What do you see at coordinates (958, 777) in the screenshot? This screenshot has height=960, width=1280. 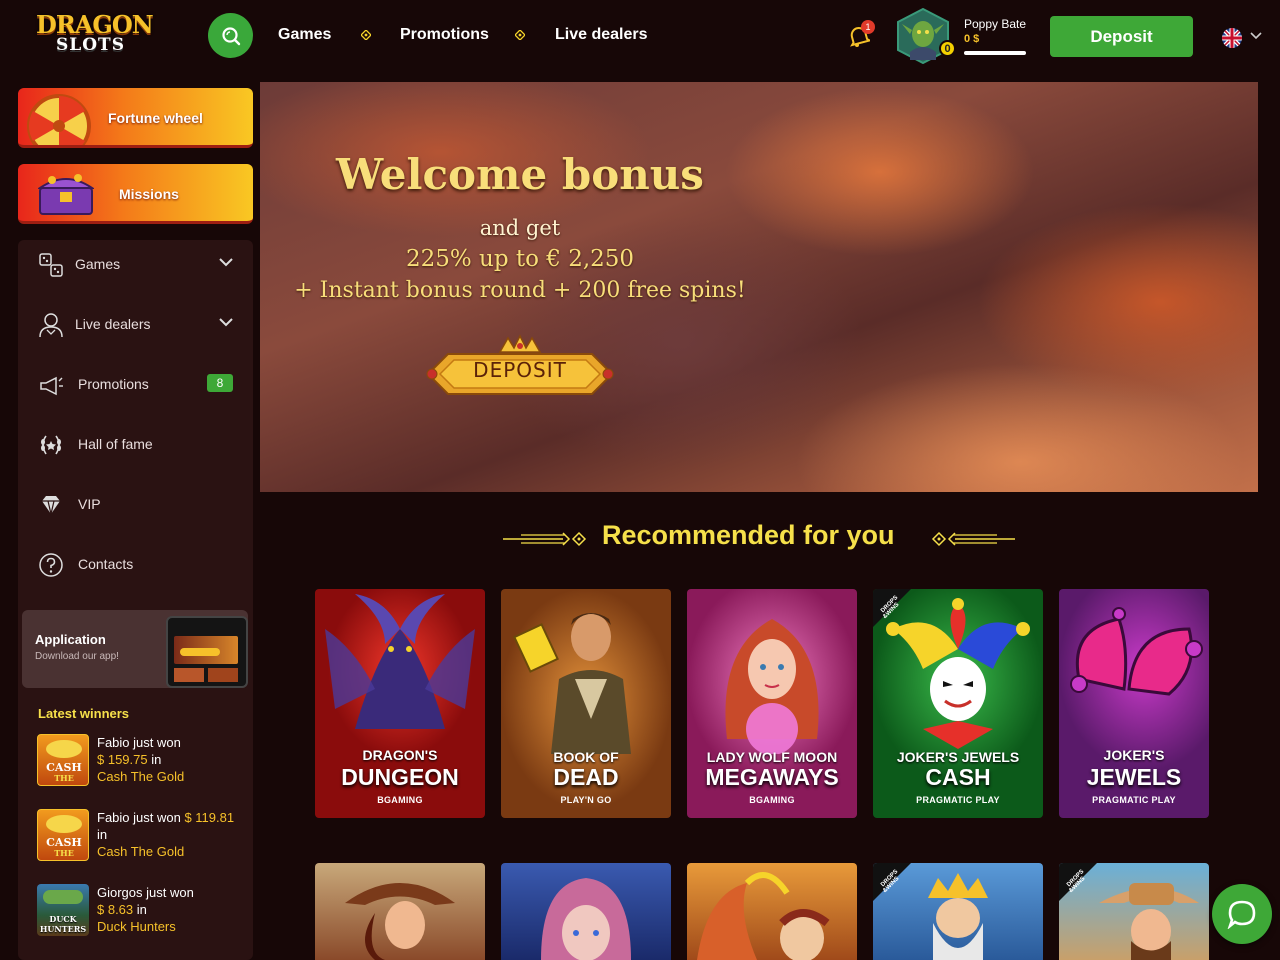 I see `game-title-line2: CASH` at bounding box center [958, 777].